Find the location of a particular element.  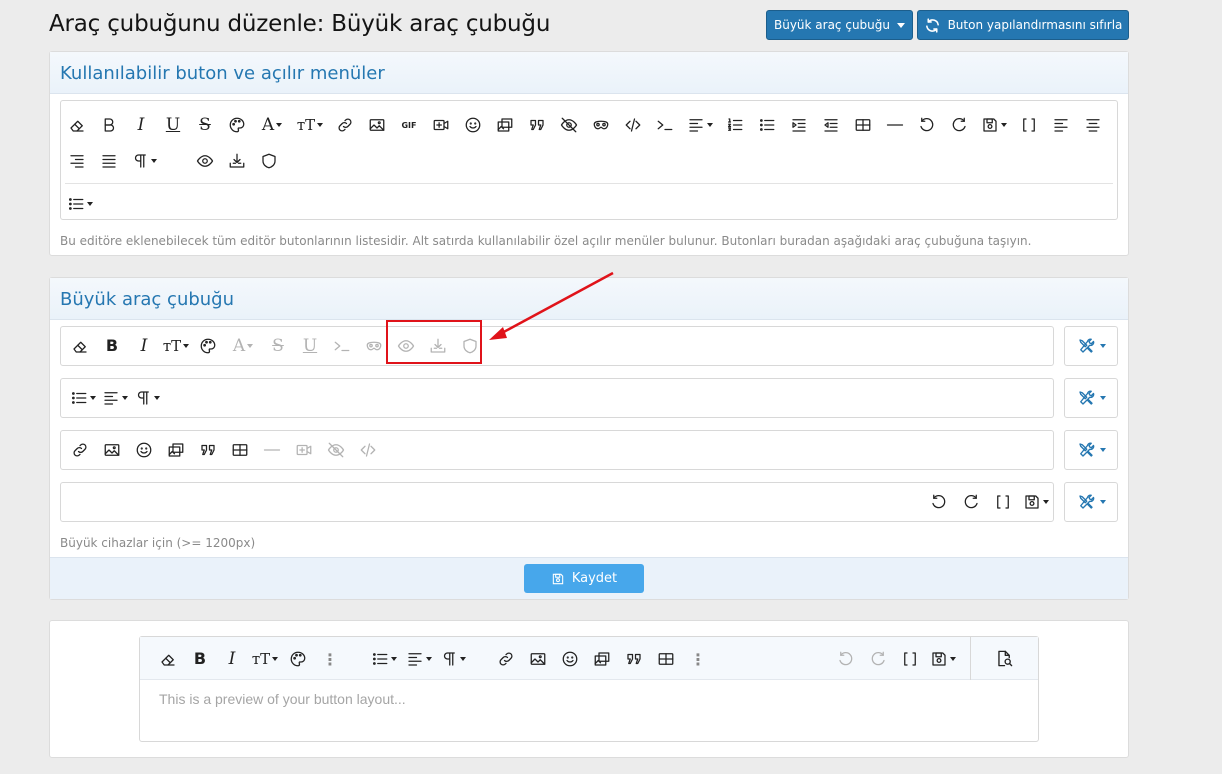

annotation-highlight-box is located at coordinates (434, 342).